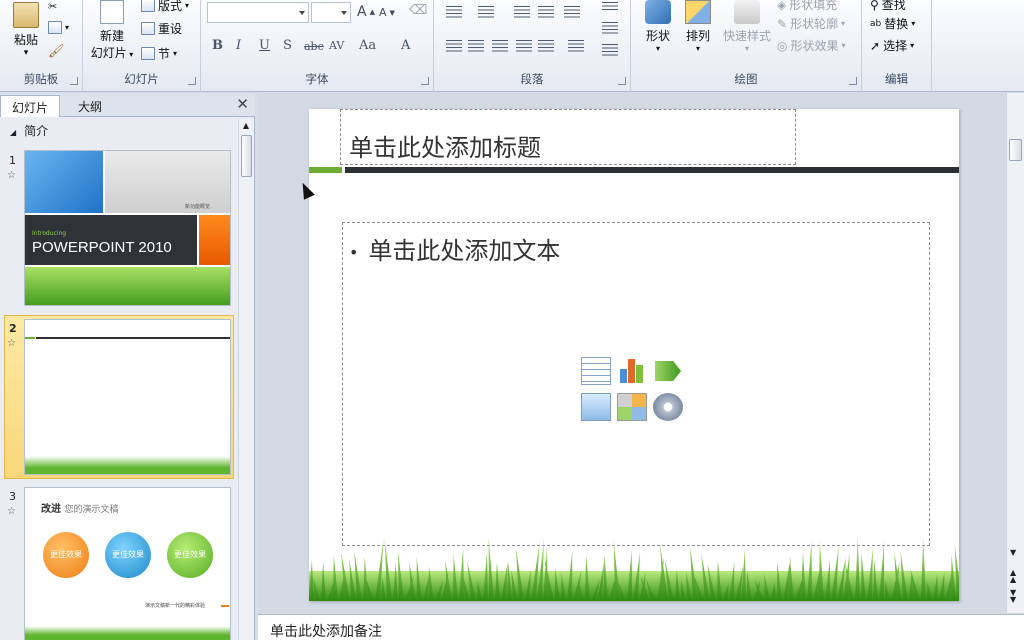 The image size is (1024, 640). I want to click on font-color-button: A, so click(405, 45).